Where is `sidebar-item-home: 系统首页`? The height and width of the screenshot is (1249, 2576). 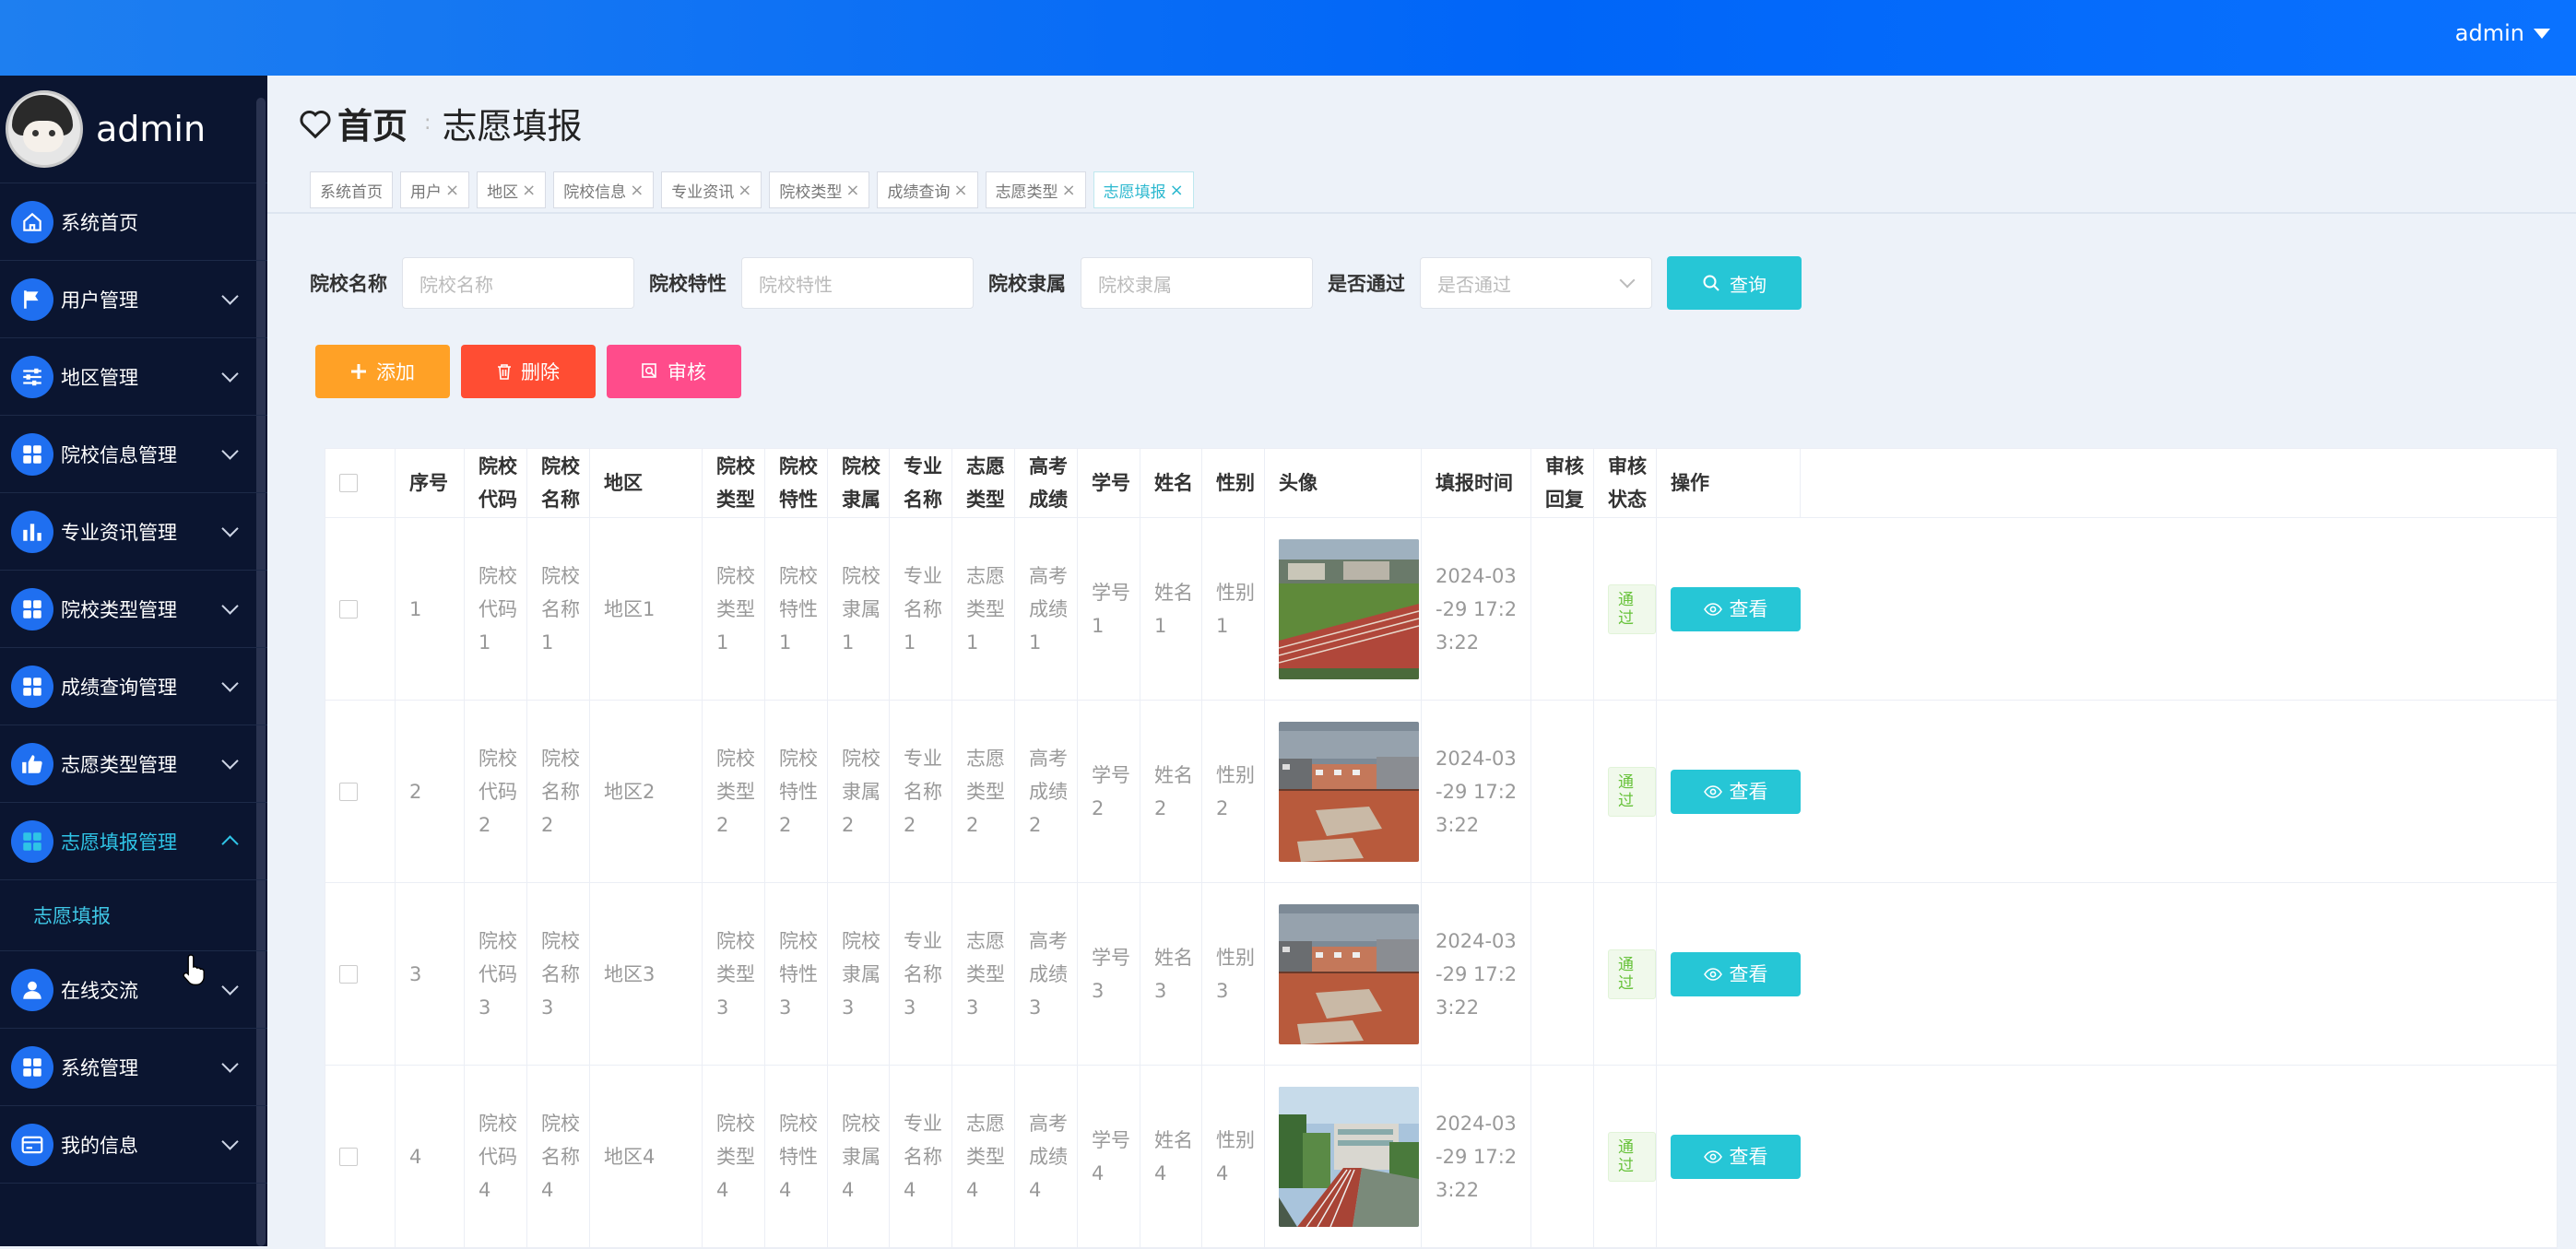 sidebar-item-home: 系统首页 is located at coordinates (133, 222).